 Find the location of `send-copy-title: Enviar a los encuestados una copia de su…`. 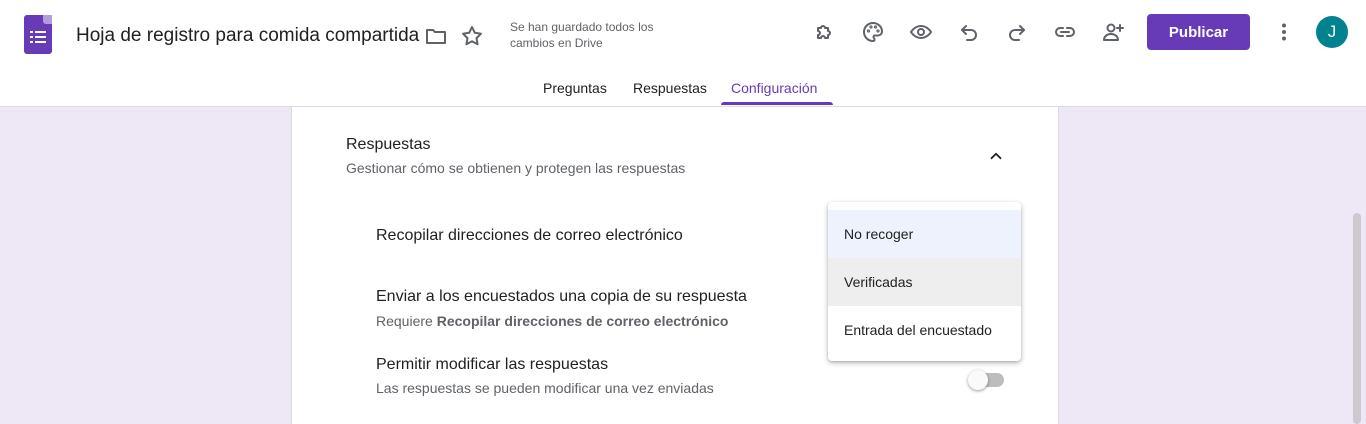

send-copy-title: Enviar a los encuestados una copia de su… is located at coordinates (561, 296).